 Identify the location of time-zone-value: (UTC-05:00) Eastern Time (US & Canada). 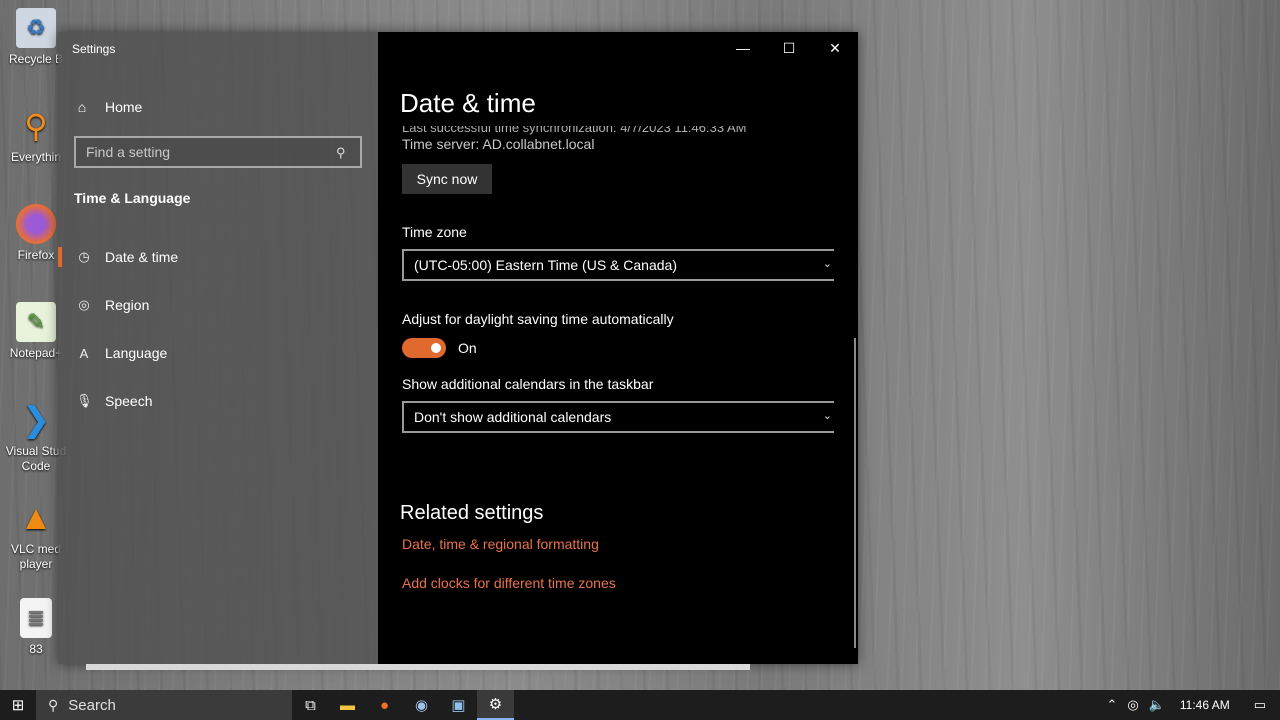
(545, 265).